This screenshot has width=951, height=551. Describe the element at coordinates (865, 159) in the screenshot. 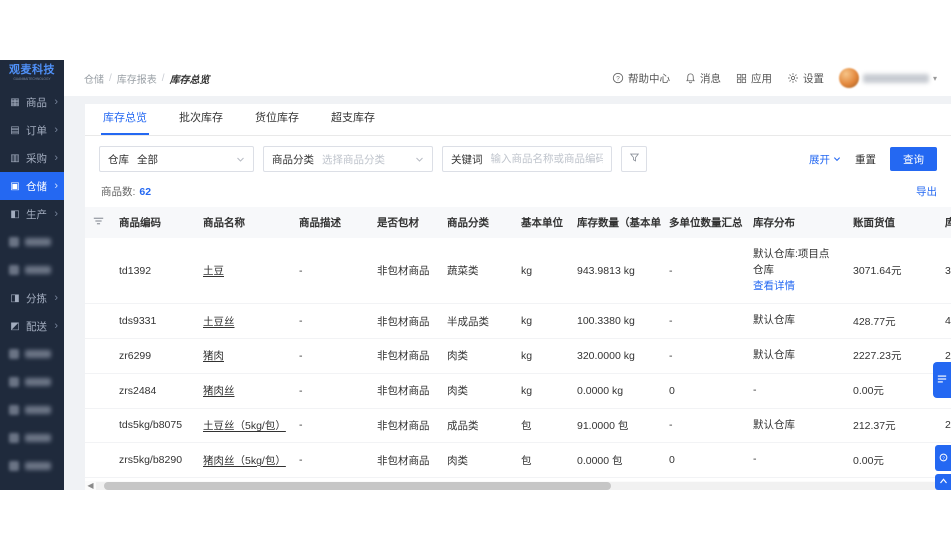

I see `reset-button: 重置` at that location.